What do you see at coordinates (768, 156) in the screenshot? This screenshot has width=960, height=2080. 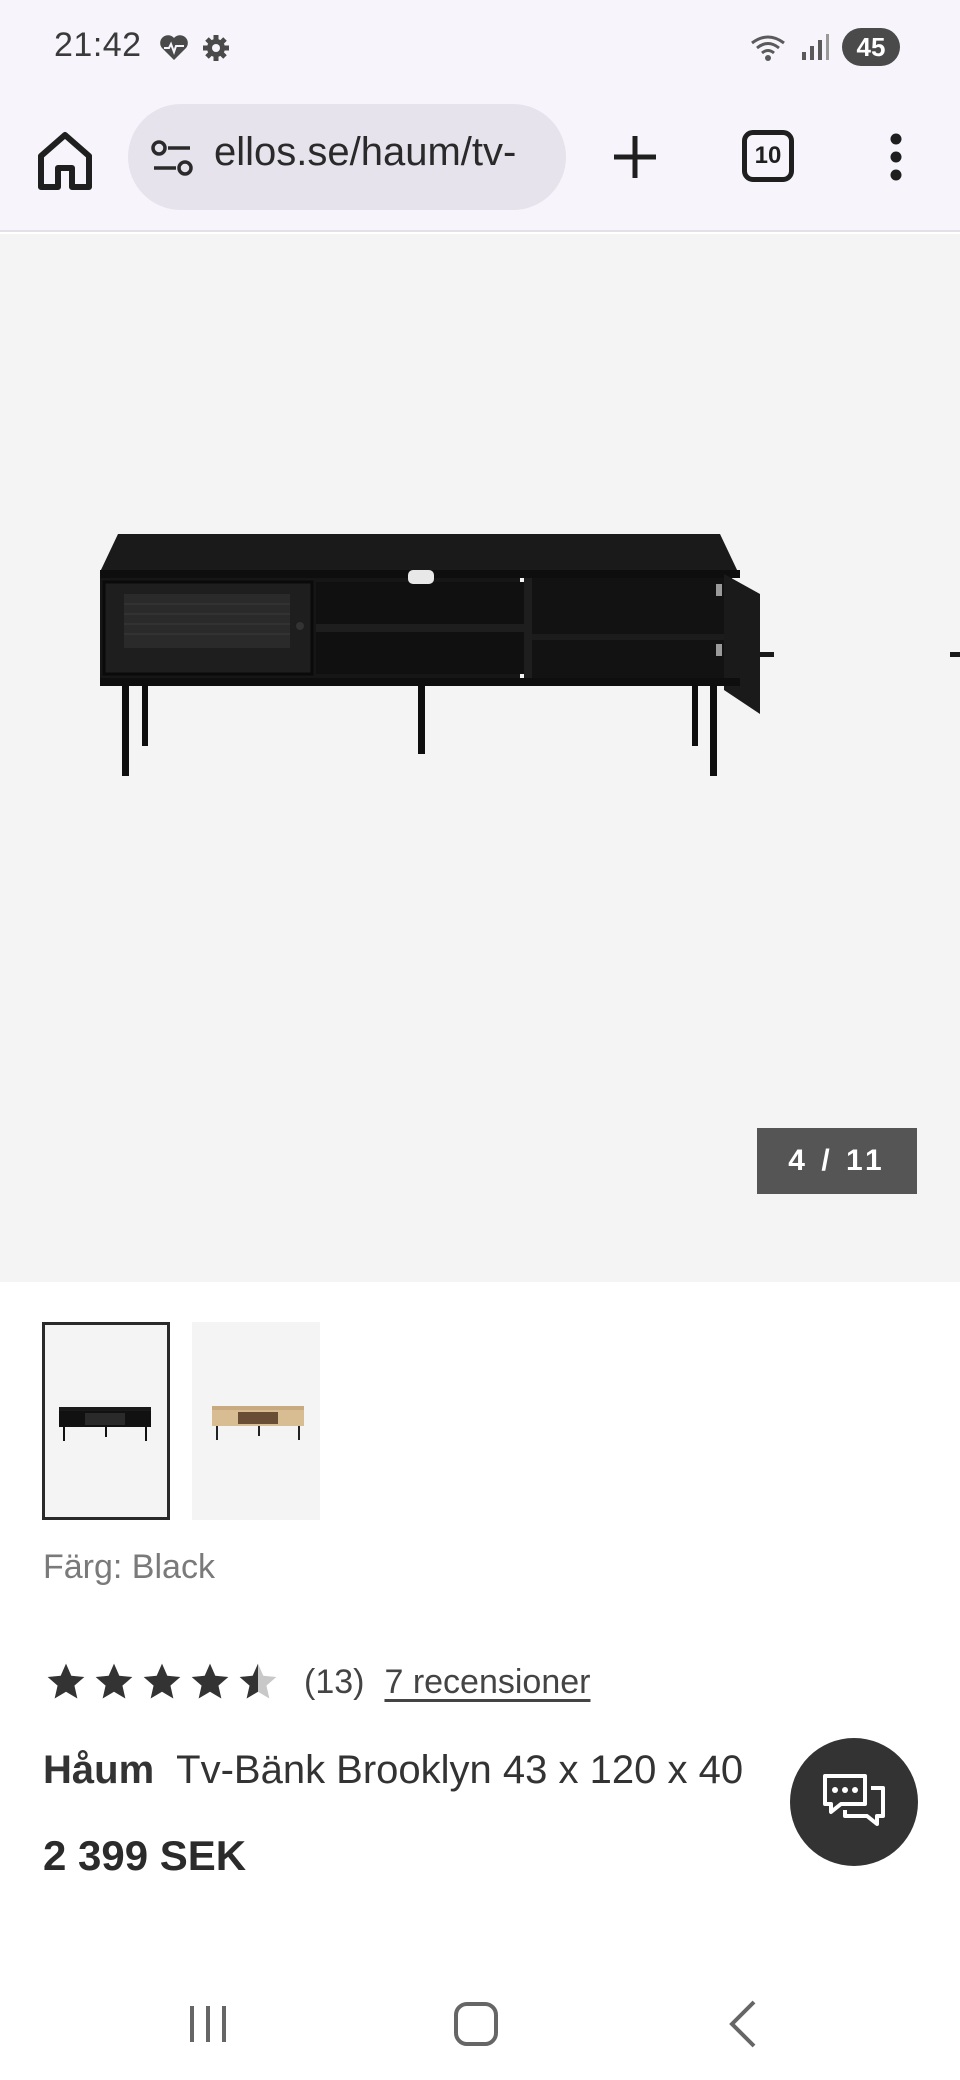 I see `tab-switcher-button: 10` at bounding box center [768, 156].